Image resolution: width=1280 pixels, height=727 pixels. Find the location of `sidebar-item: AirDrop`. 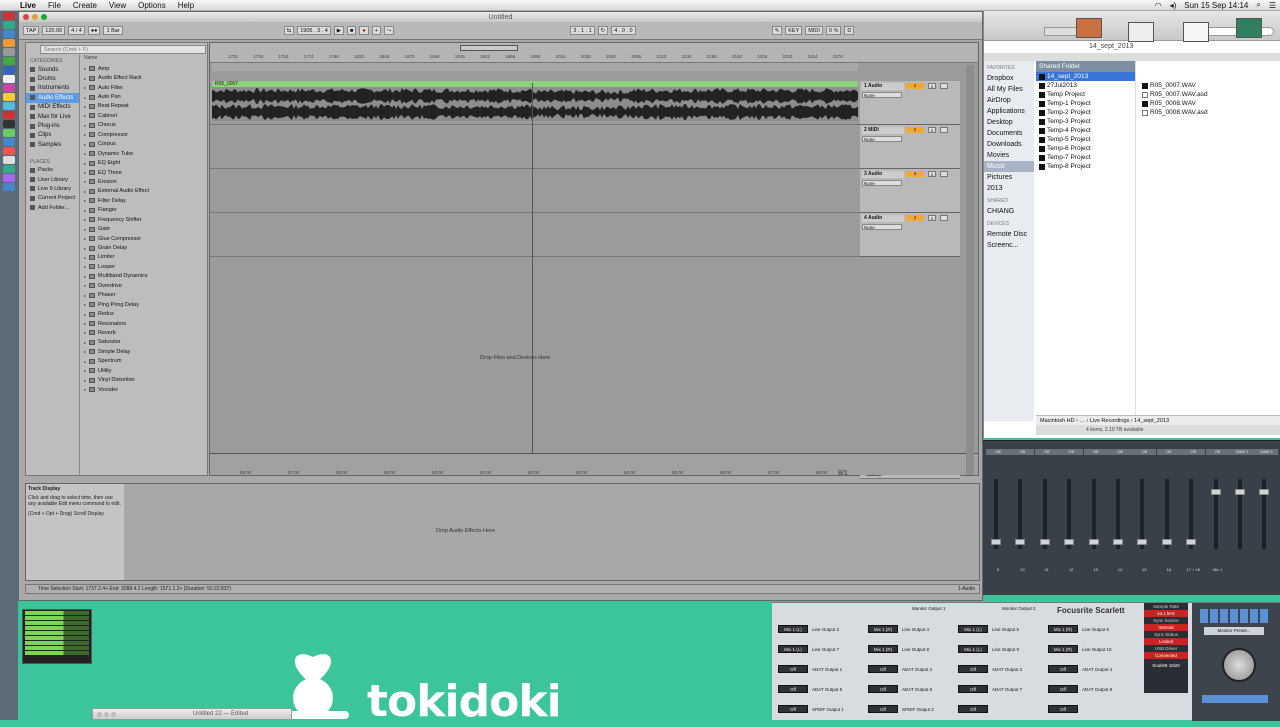

sidebar-item: AirDrop is located at coordinates (1009, 100).